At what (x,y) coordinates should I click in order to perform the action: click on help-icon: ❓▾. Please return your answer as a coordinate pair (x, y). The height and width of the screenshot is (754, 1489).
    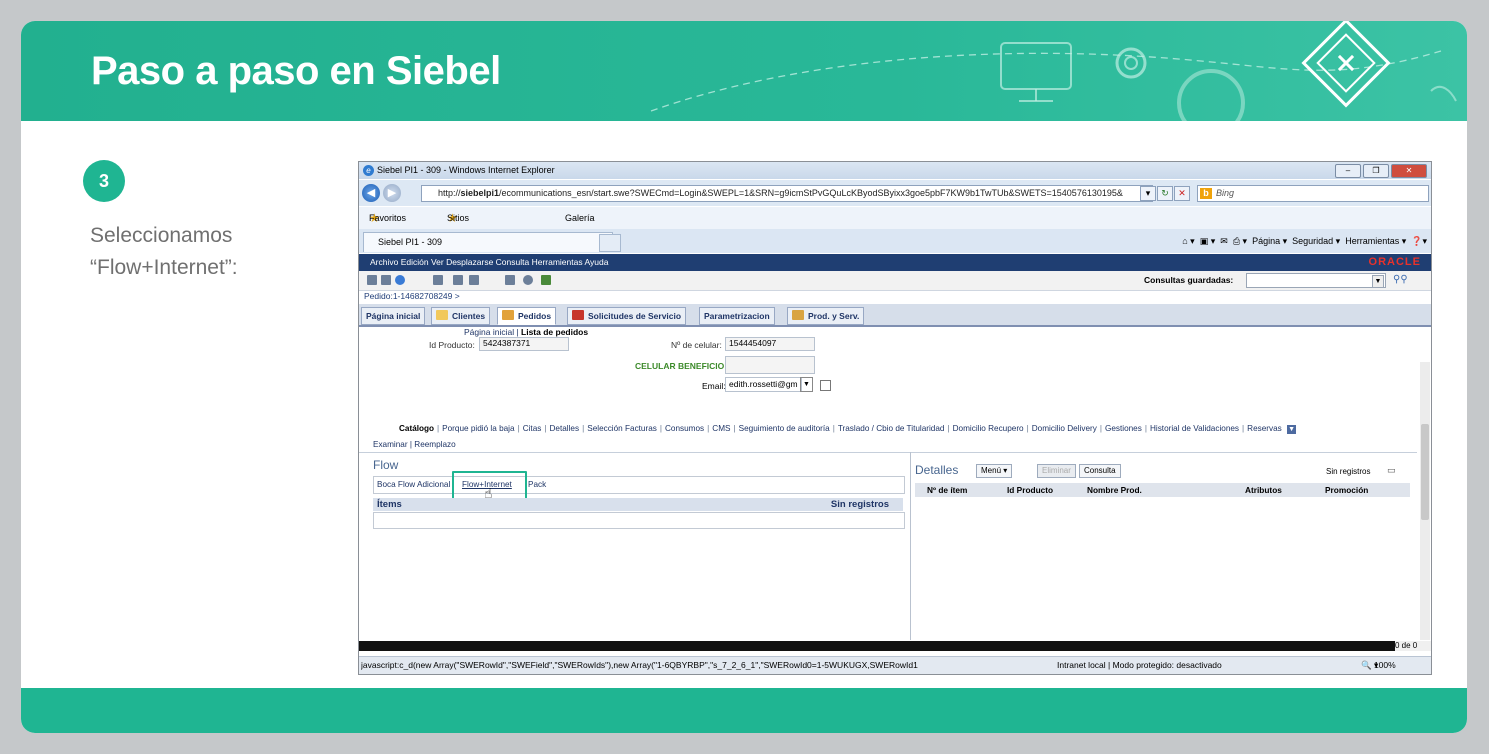
    Looking at the image, I should click on (1419, 241).